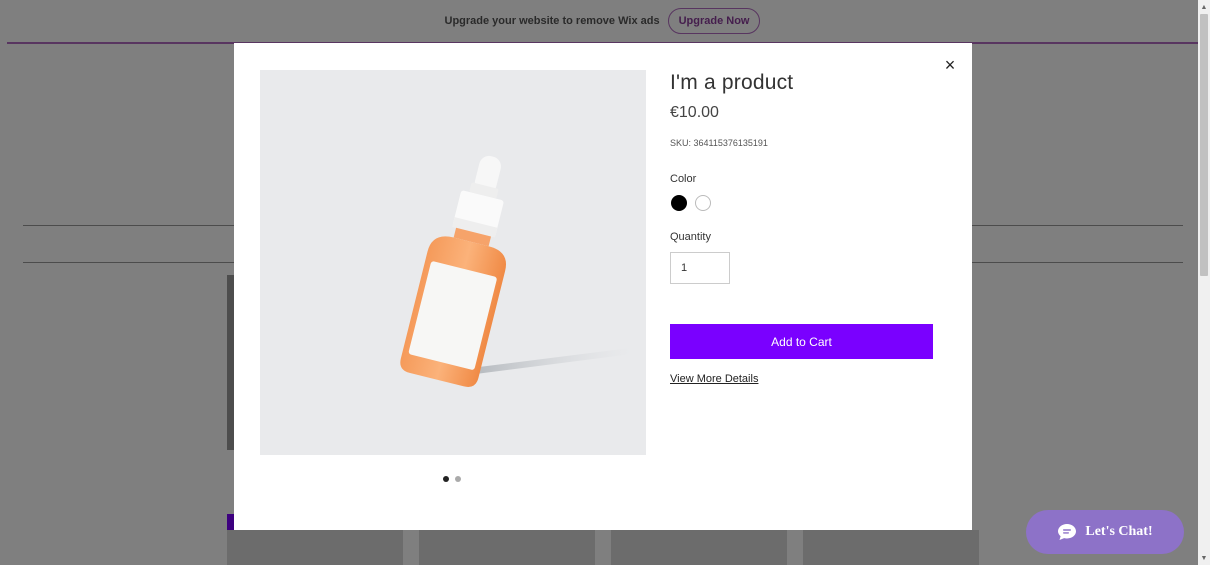  Describe the element at coordinates (690, 237) in the screenshot. I see `quantity-label: Quantity` at that location.